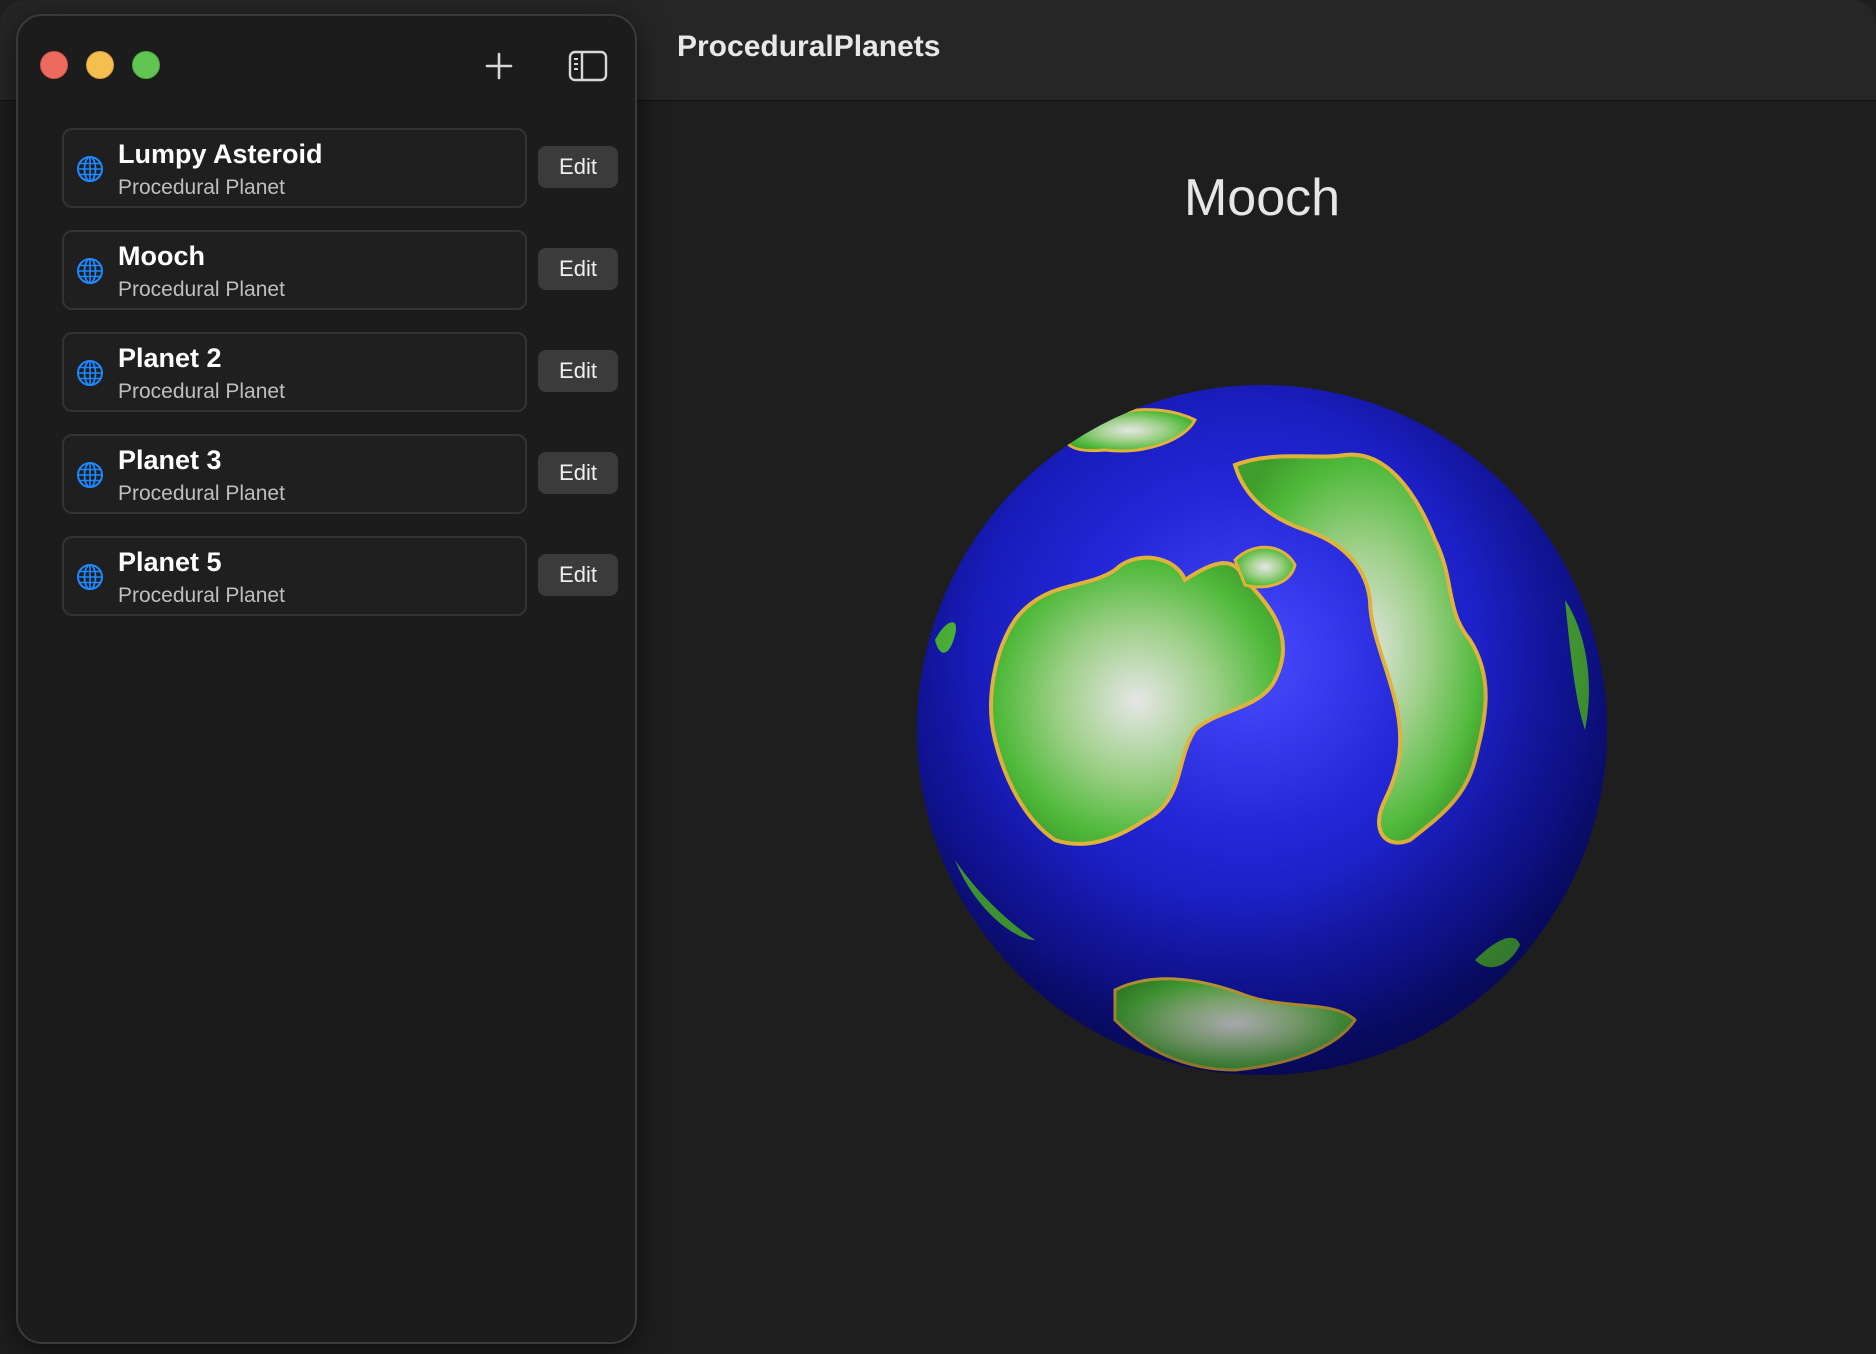  I want to click on planet-row-card: Planet 5 Procedural Planet, so click(294, 576).